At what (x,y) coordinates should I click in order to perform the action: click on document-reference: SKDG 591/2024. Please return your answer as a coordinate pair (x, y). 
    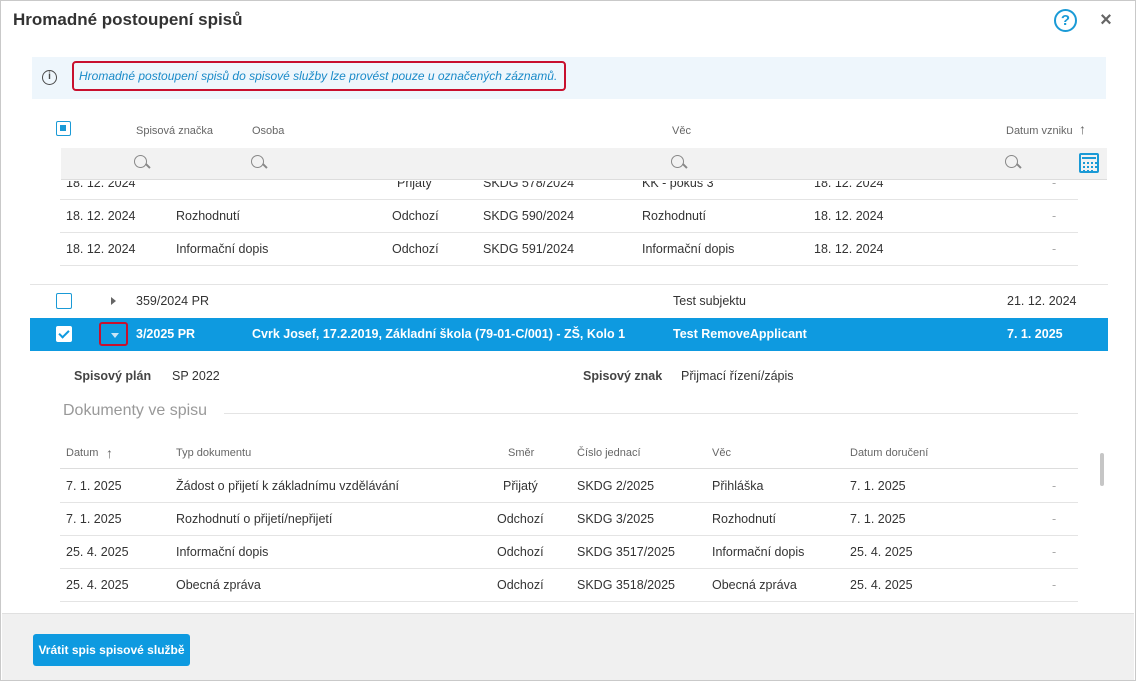
    Looking at the image, I should click on (529, 249).